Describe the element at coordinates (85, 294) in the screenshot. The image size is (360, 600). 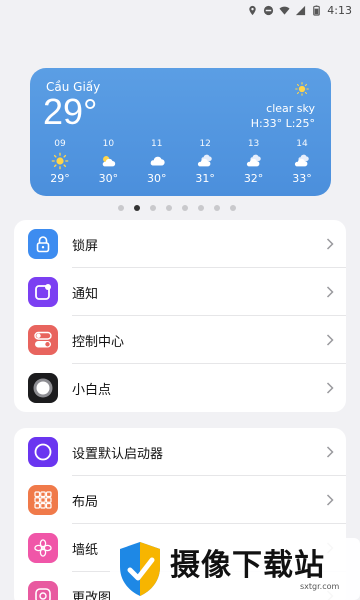
I see `setting-label: 通知` at that location.